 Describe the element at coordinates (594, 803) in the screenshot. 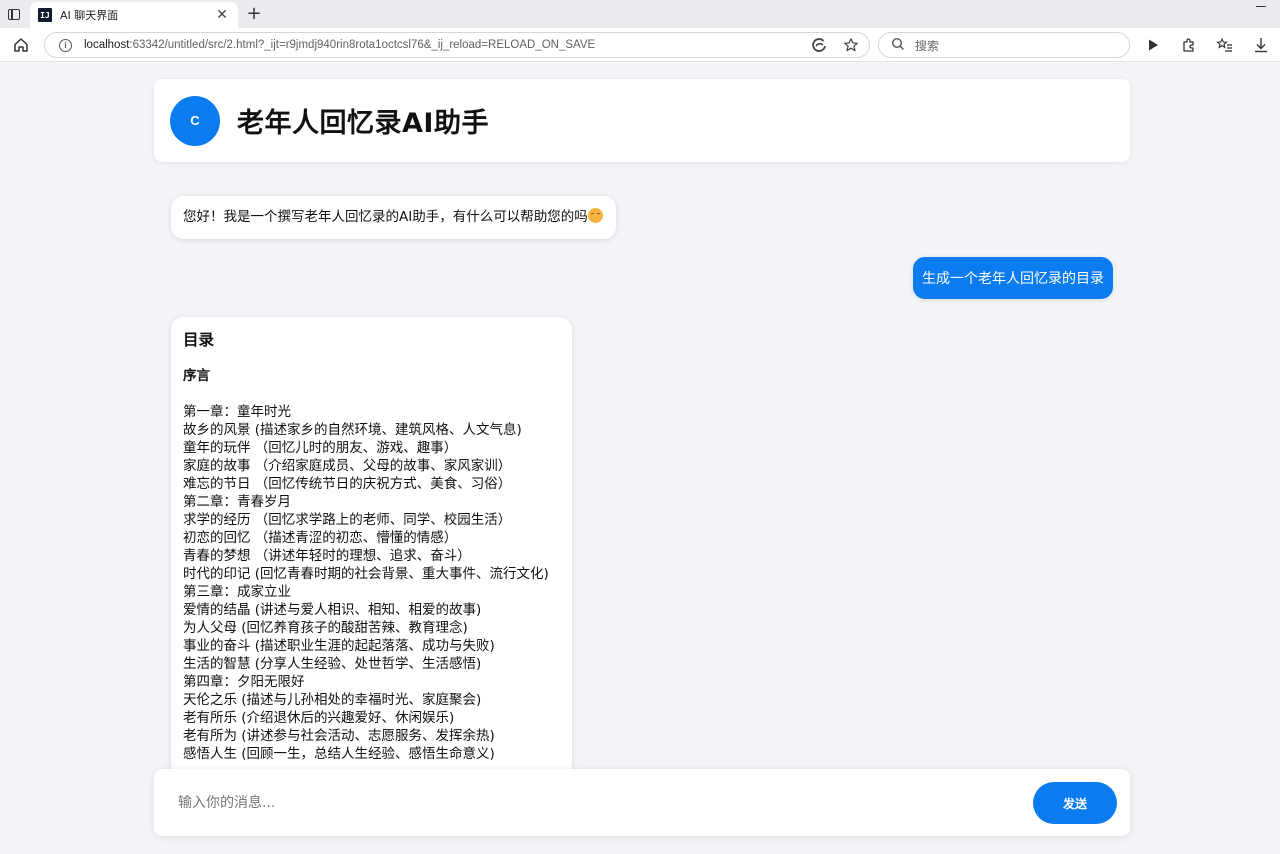

I see `message-input` at that location.